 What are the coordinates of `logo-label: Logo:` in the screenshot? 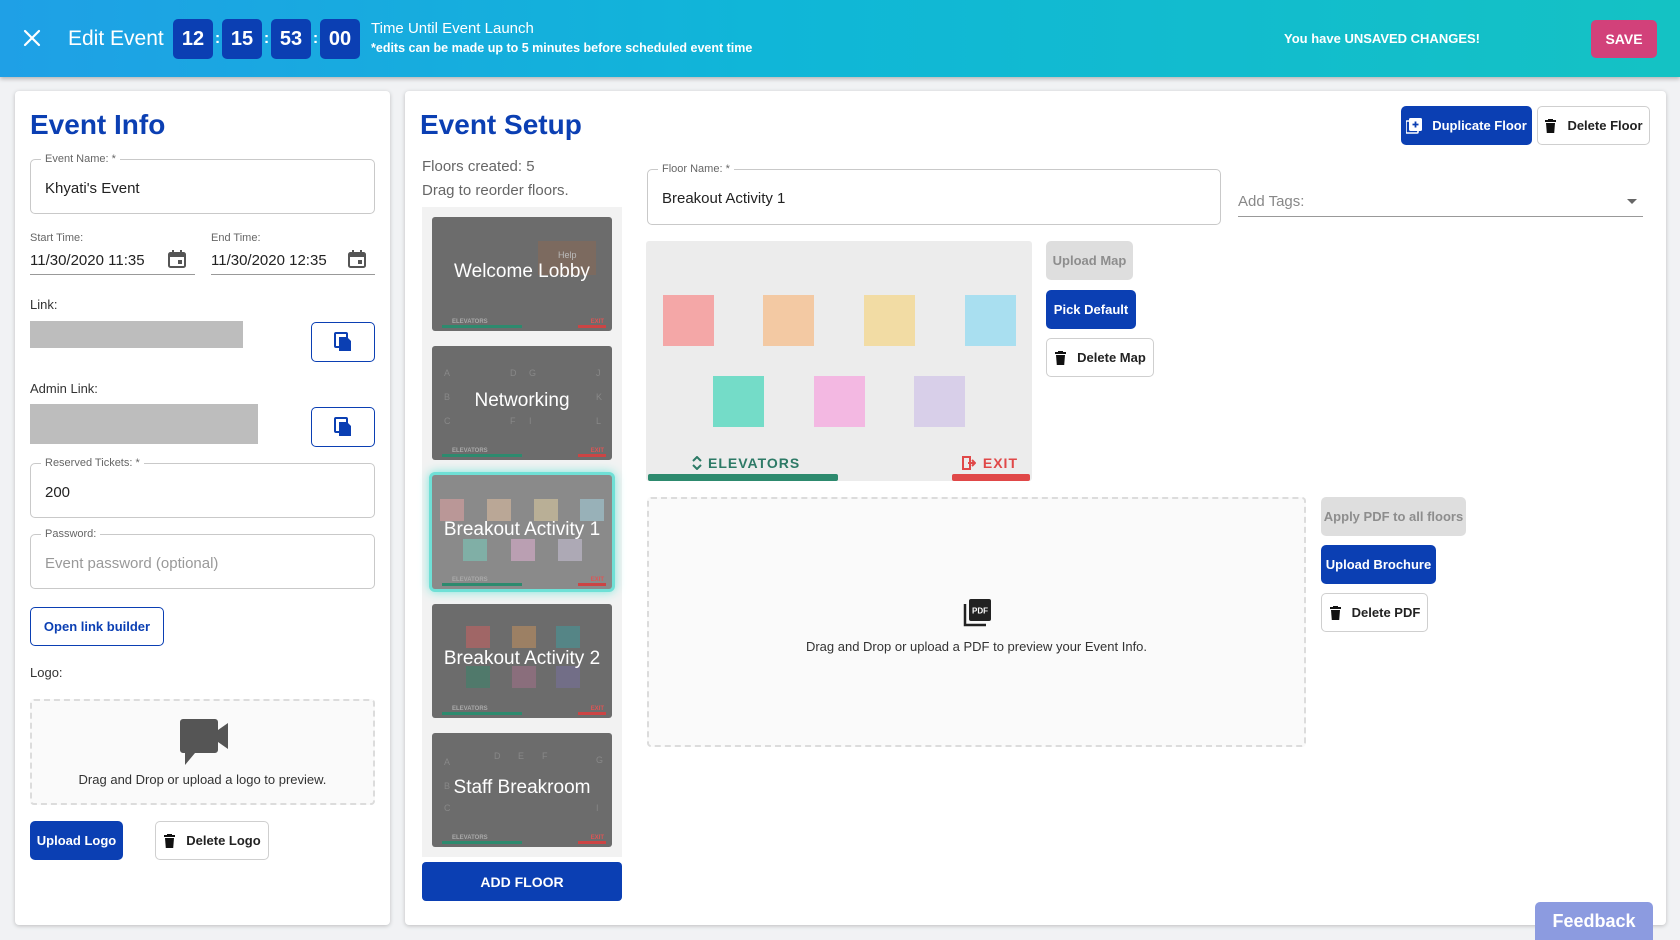 It's located at (46, 672).